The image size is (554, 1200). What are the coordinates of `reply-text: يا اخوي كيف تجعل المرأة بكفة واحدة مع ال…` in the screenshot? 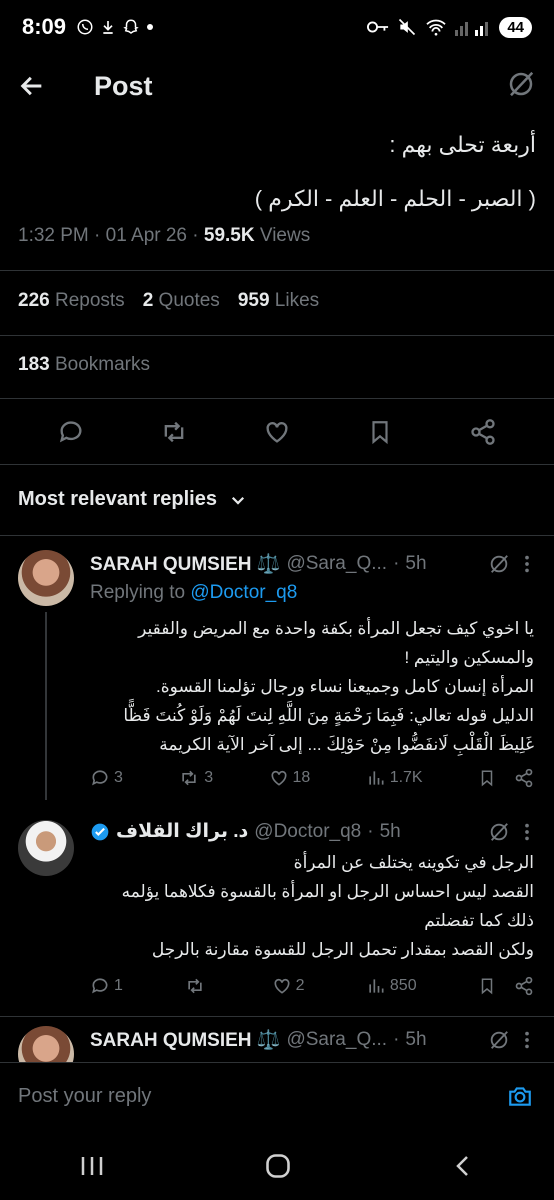 It's located at (328, 686).